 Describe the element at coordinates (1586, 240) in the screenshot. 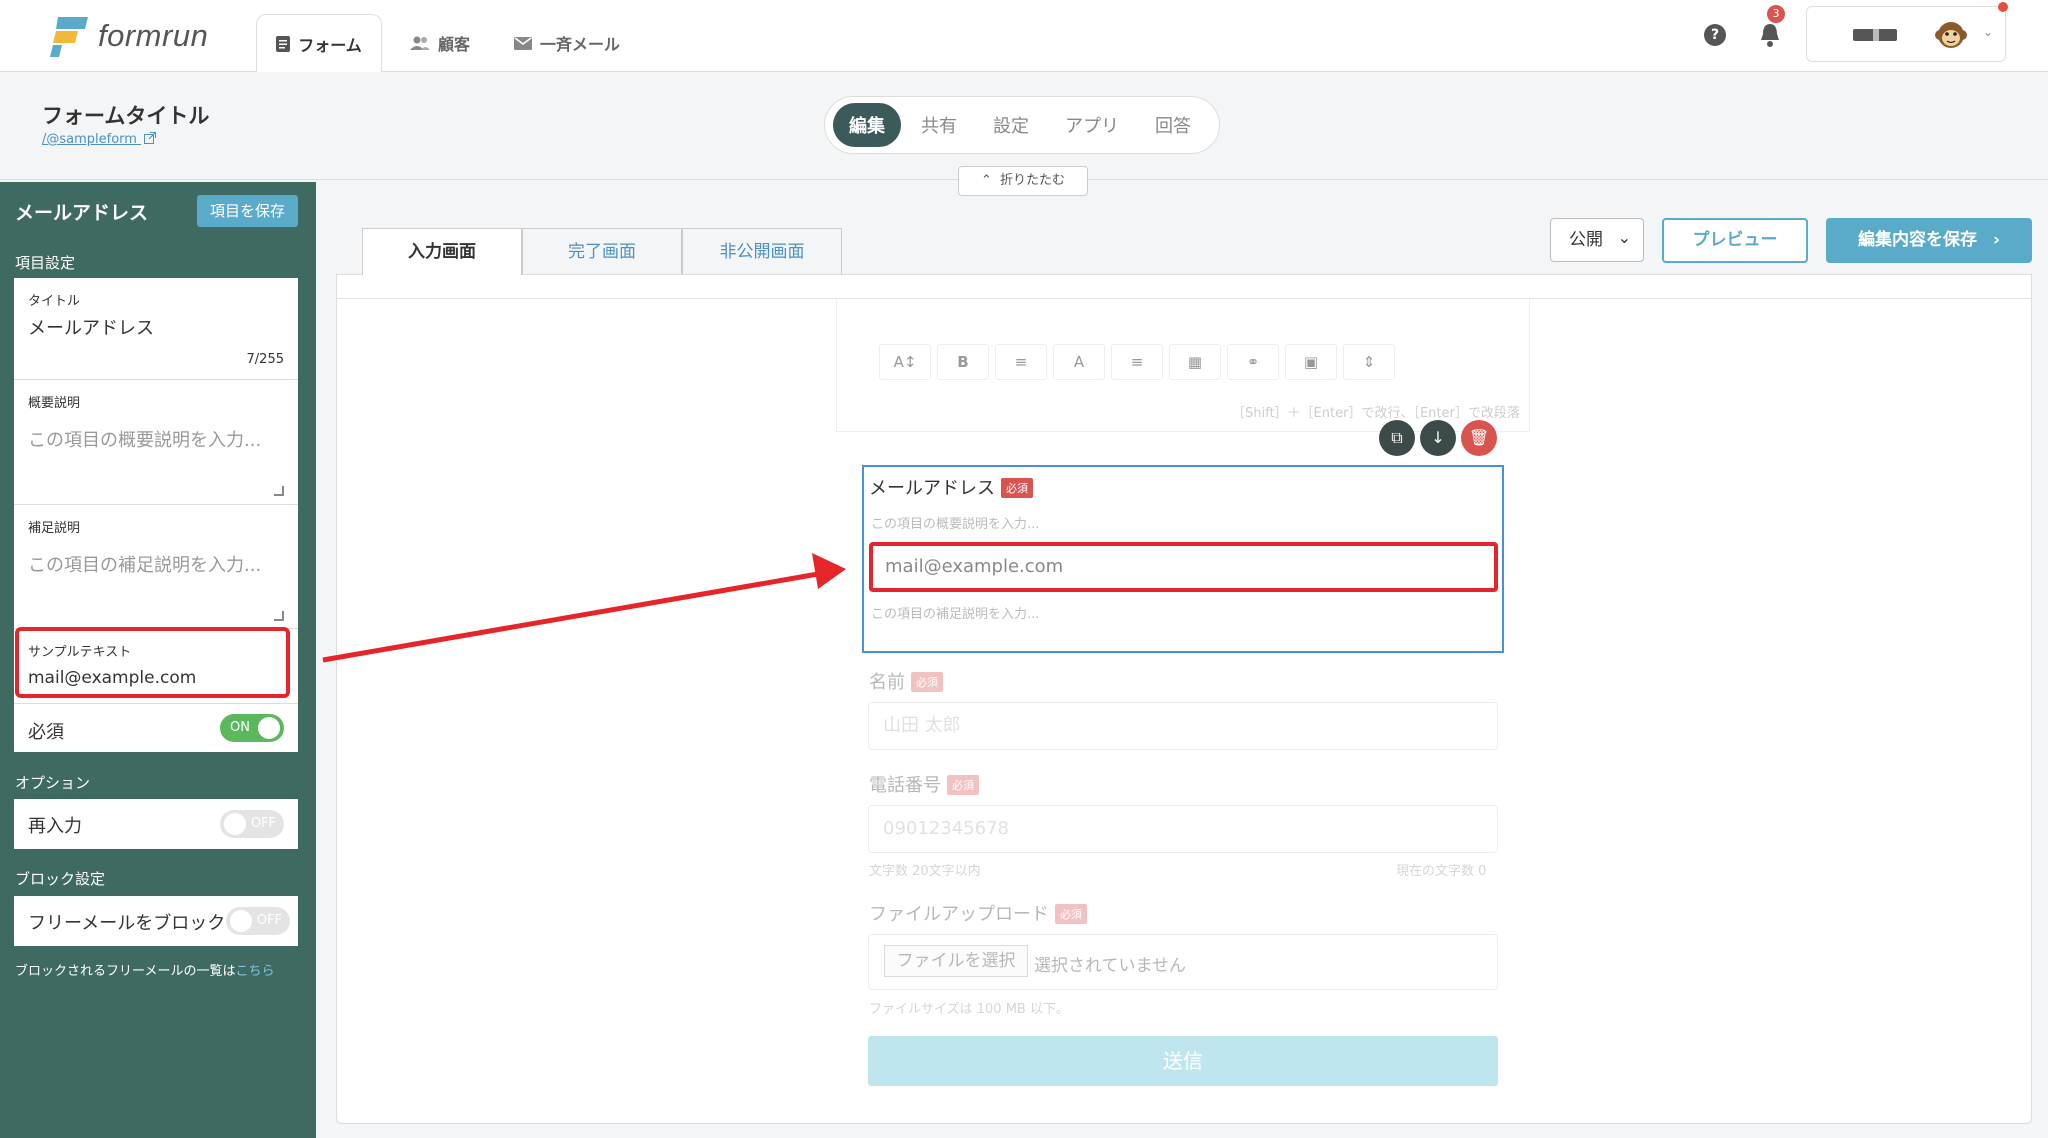

I see `publish-status-value: 公開` at that location.